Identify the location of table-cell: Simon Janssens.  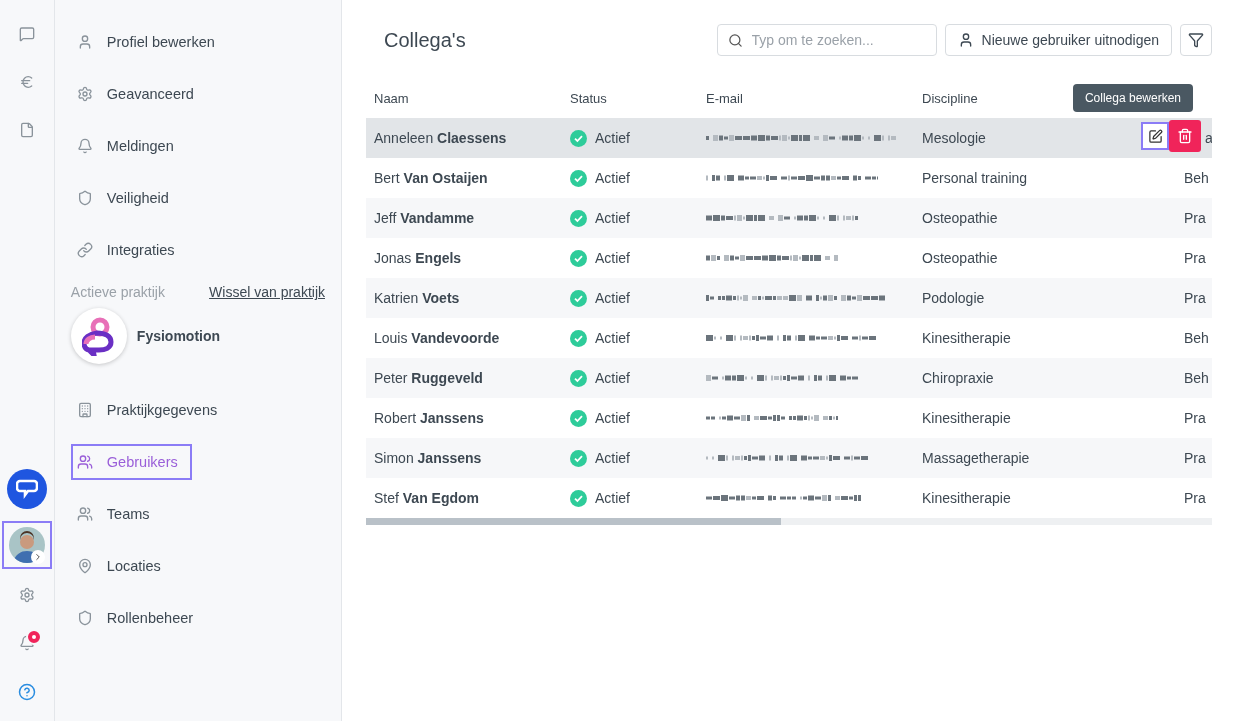
(428, 458).